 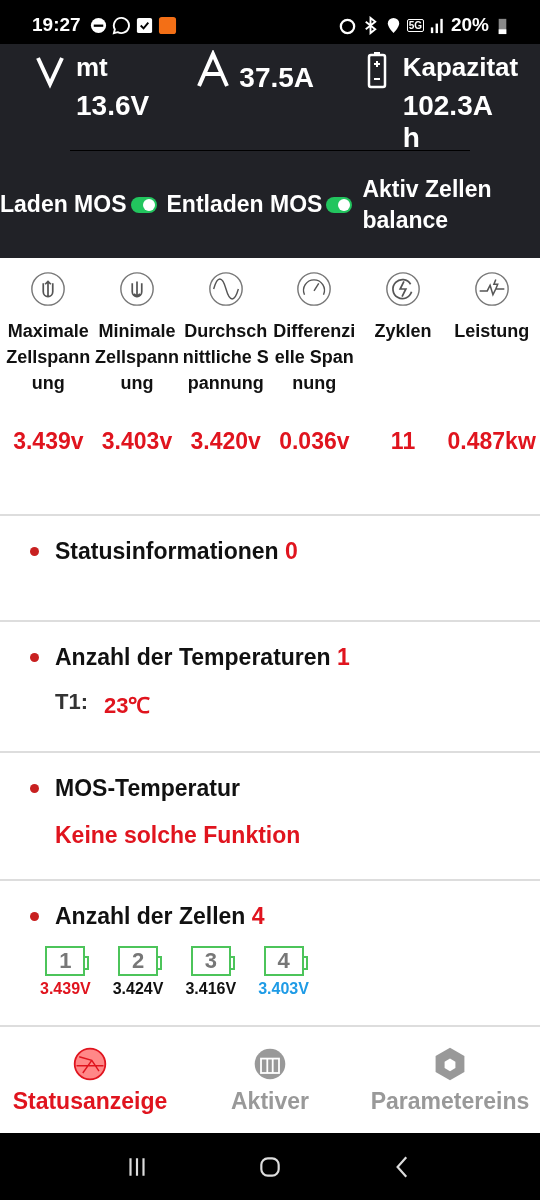 What do you see at coordinates (403, 441) in the screenshot?
I see `metric-value: 11` at bounding box center [403, 441].